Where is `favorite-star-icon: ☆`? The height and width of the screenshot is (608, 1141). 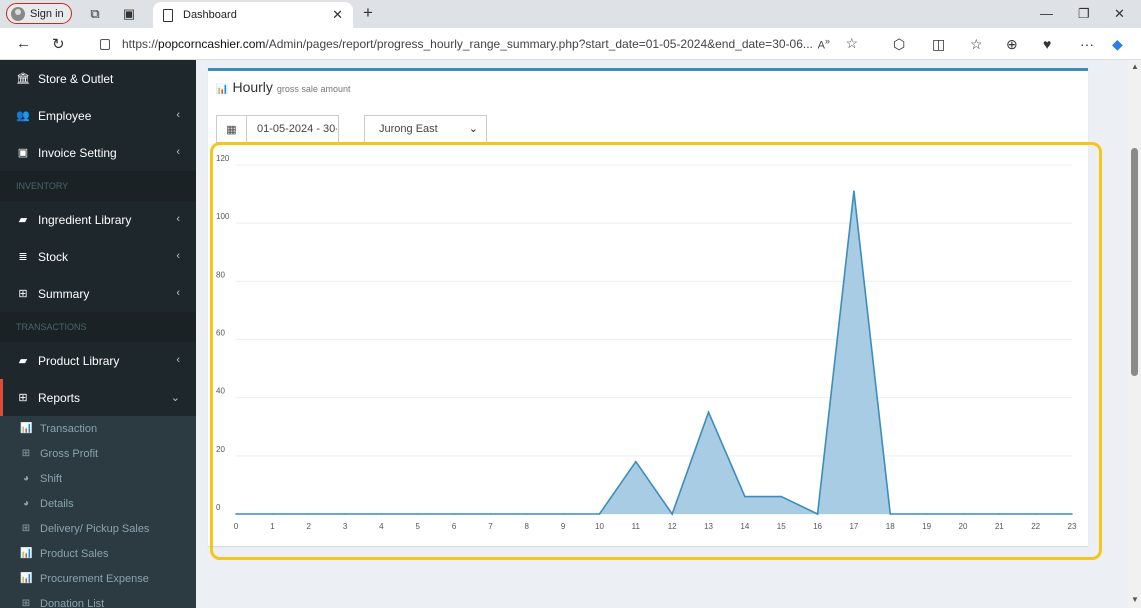 favorite-star-icon: ☆ is located at coordinates (851, 43).